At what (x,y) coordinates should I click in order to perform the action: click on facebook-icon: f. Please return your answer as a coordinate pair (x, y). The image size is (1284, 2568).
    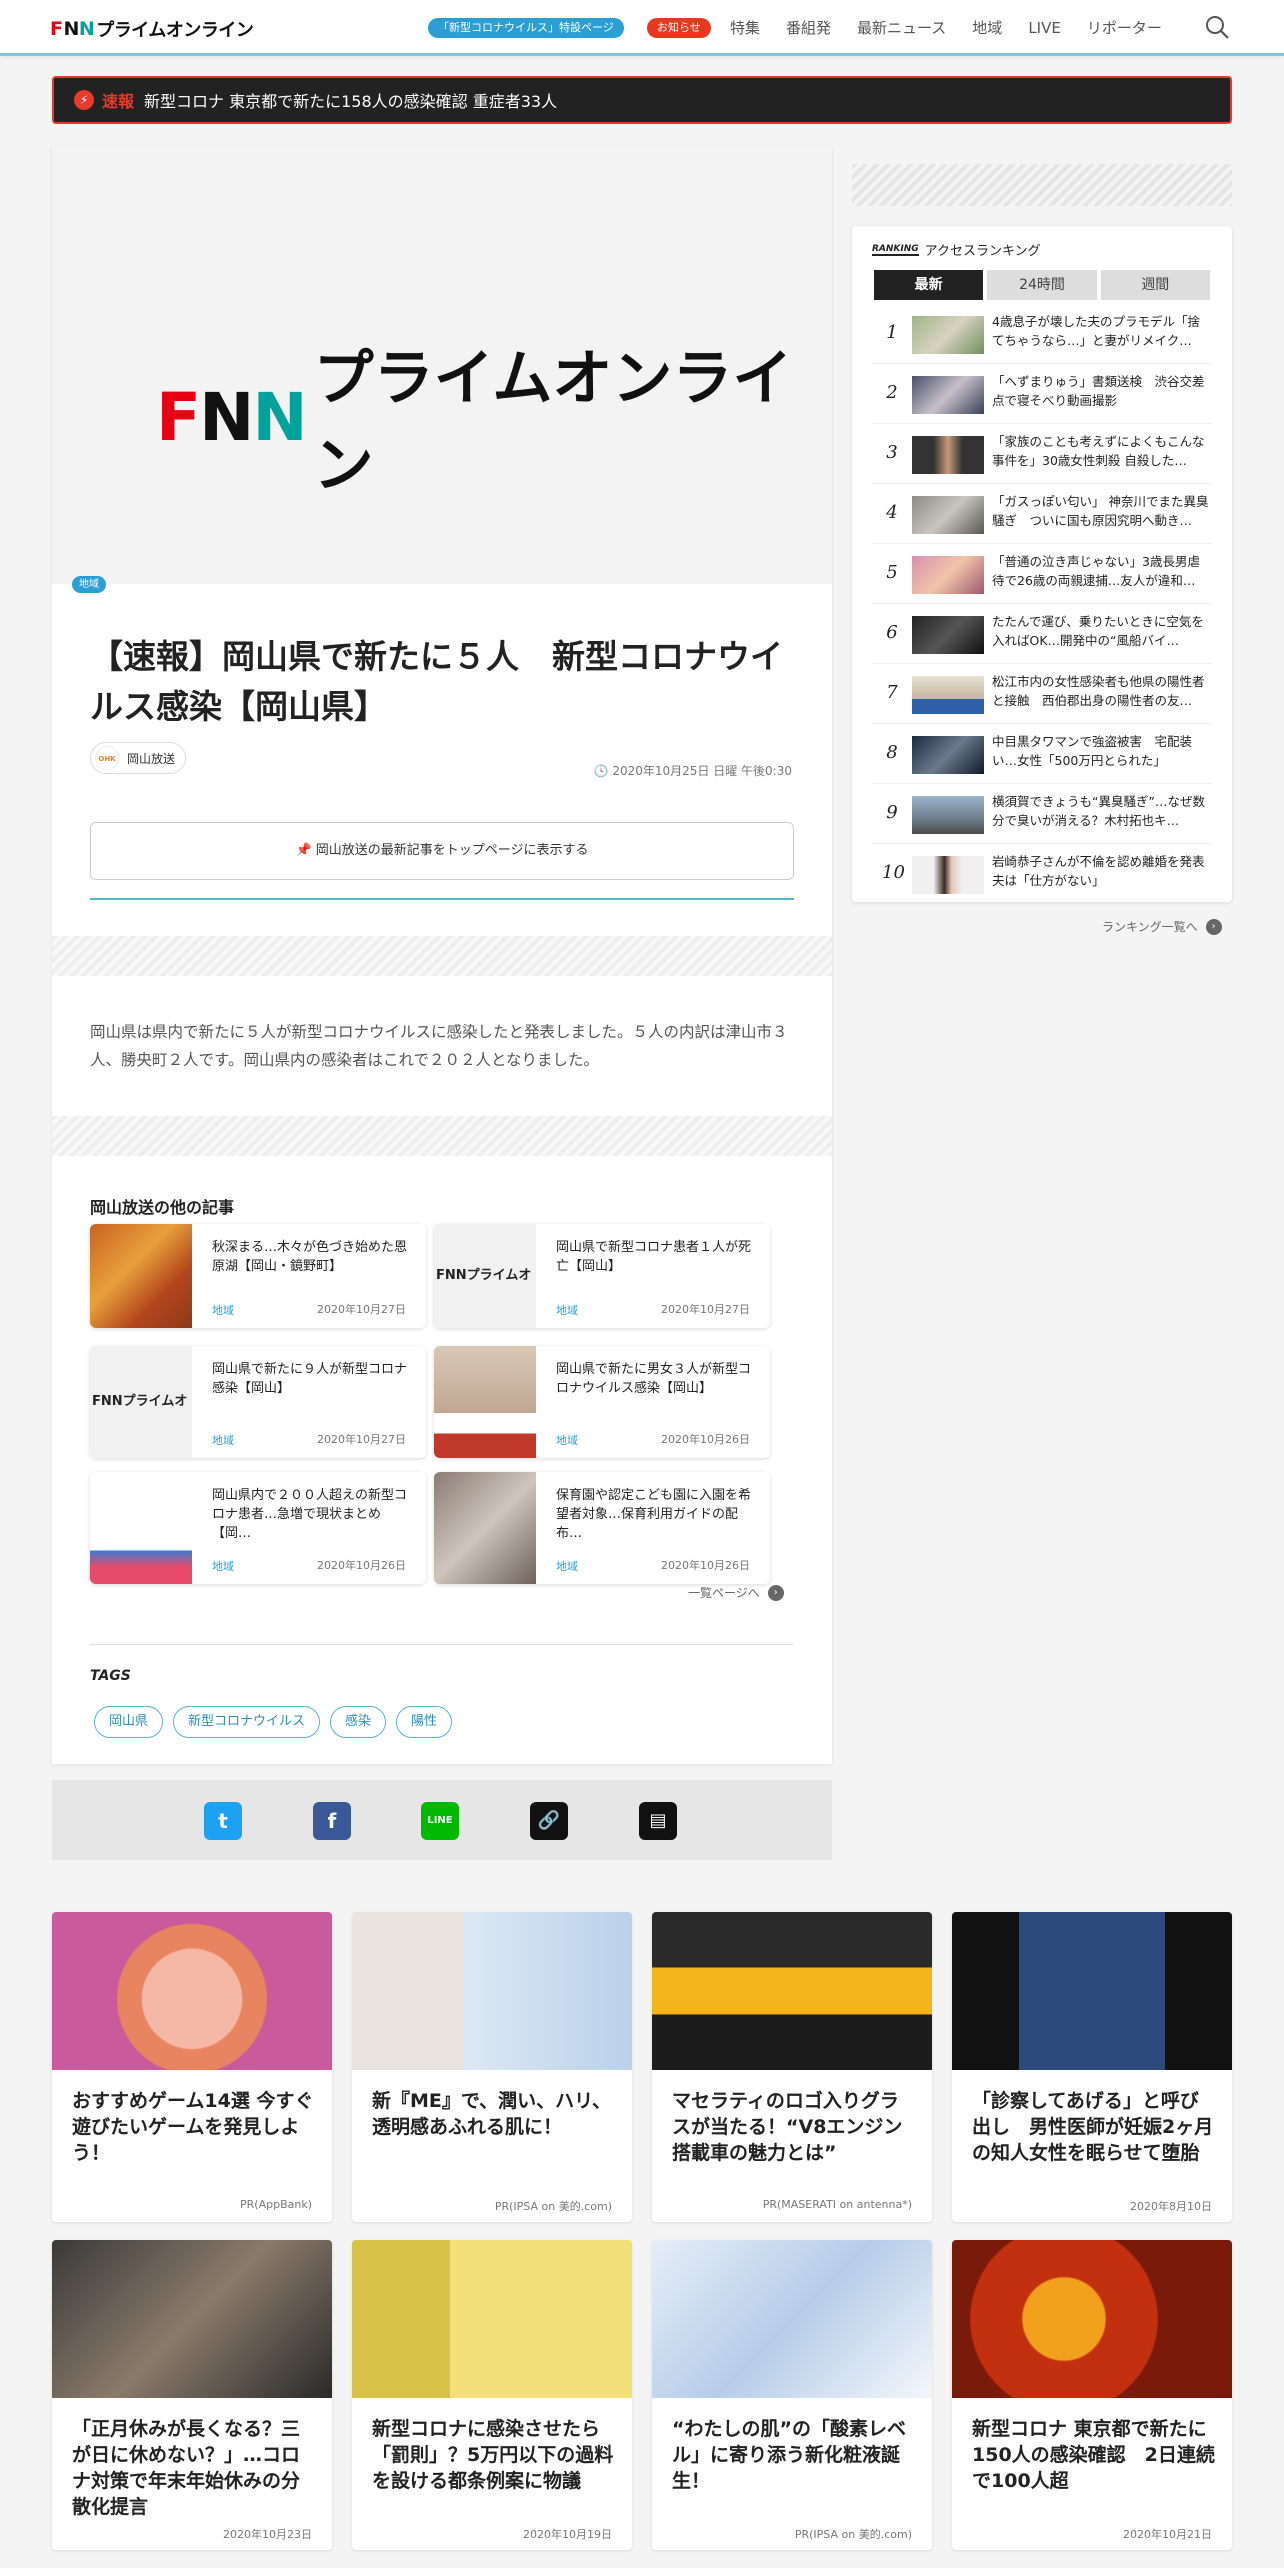
    Looking at the image, I should click on (332, 1821).